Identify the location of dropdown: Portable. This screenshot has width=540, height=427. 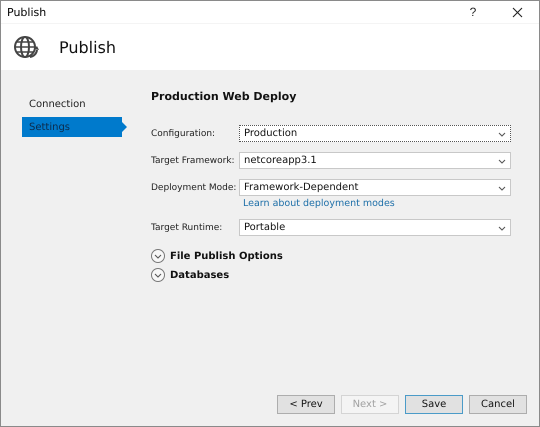
(375, 227).